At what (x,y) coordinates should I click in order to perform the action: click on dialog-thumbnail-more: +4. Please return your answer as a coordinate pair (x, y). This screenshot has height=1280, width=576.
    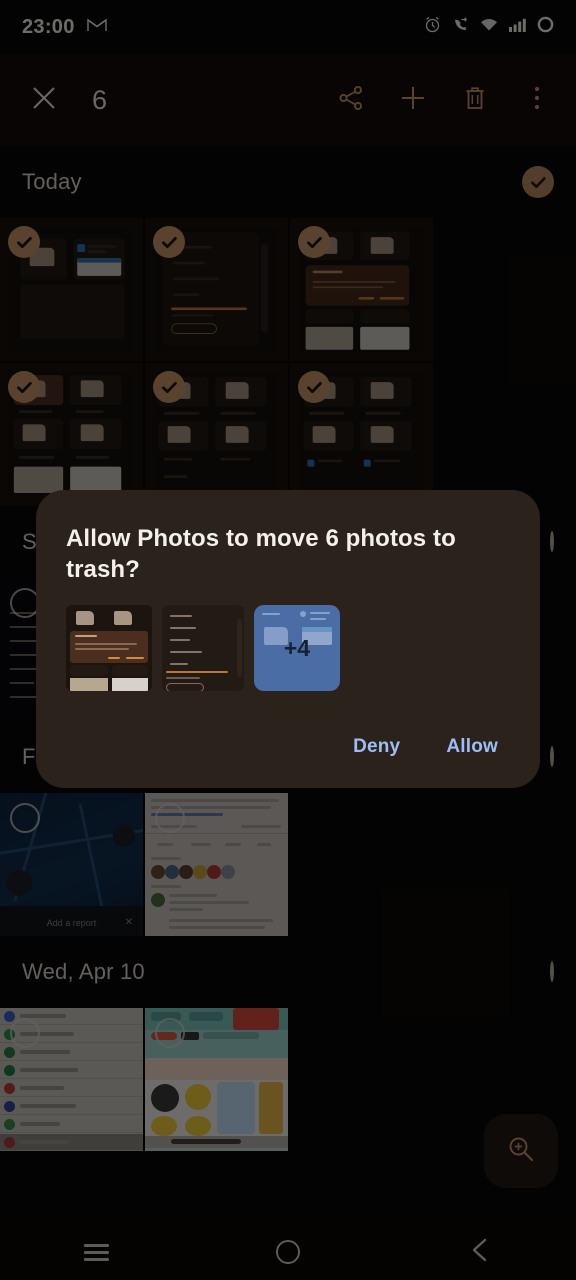
    Looking at the image, I should click on (297, 648).